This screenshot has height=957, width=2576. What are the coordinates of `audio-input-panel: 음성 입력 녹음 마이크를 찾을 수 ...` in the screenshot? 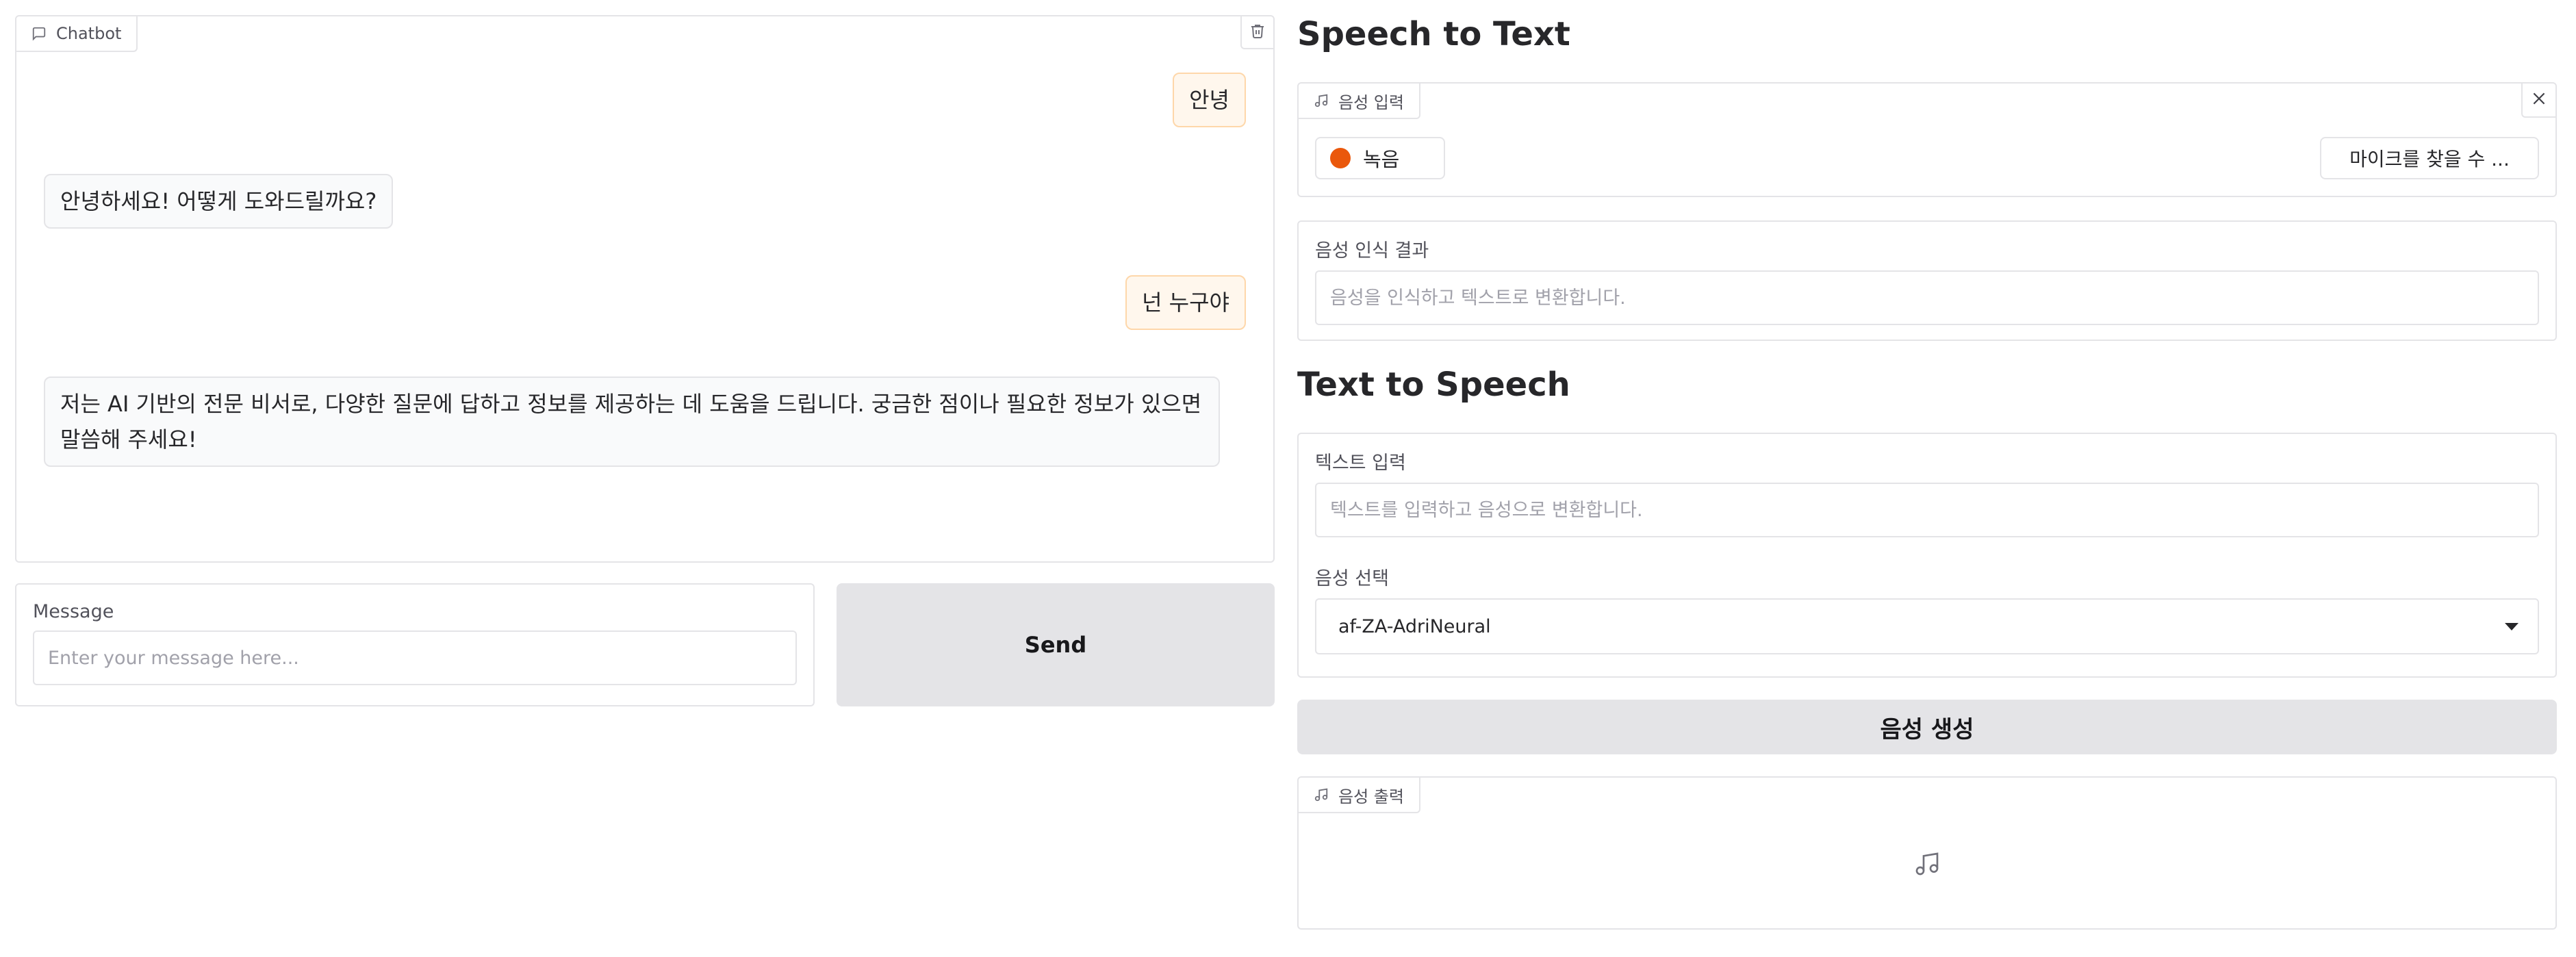 It's located at (1927, 139).